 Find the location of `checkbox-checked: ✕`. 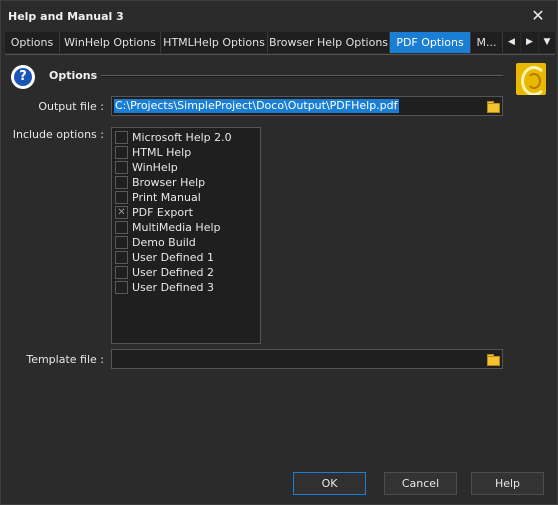

checkbox-checked: ✕ is located at coordinates (121, 212).